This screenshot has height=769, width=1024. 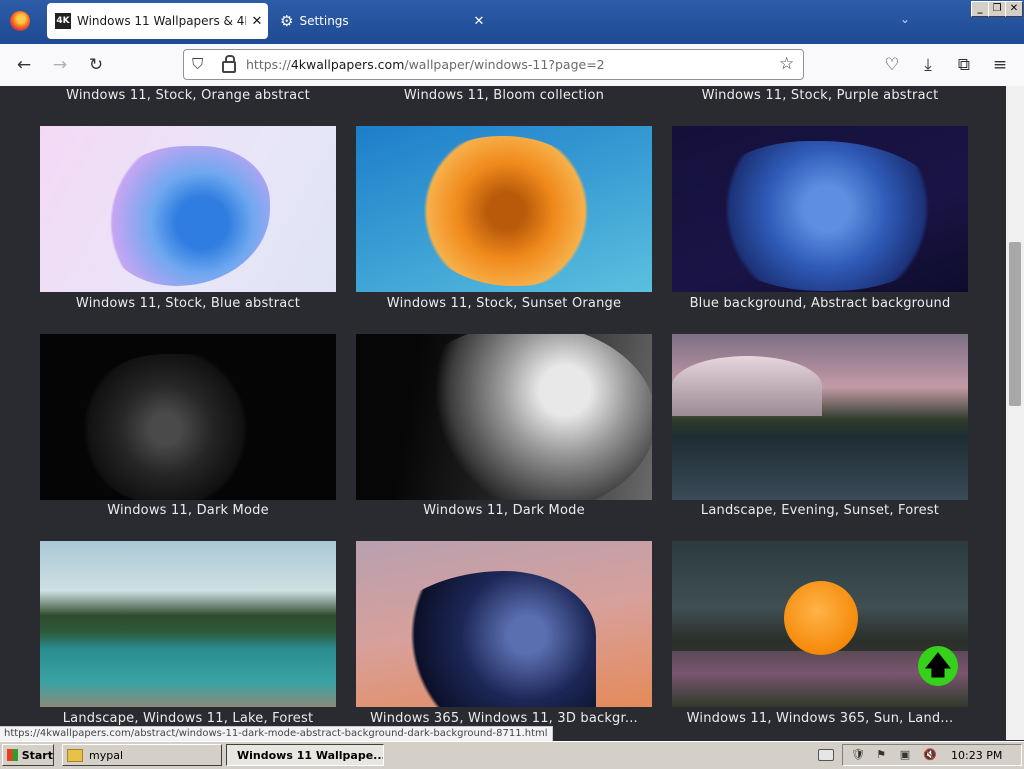 I want to click on start-label: Start, so click(x=37, y=755).